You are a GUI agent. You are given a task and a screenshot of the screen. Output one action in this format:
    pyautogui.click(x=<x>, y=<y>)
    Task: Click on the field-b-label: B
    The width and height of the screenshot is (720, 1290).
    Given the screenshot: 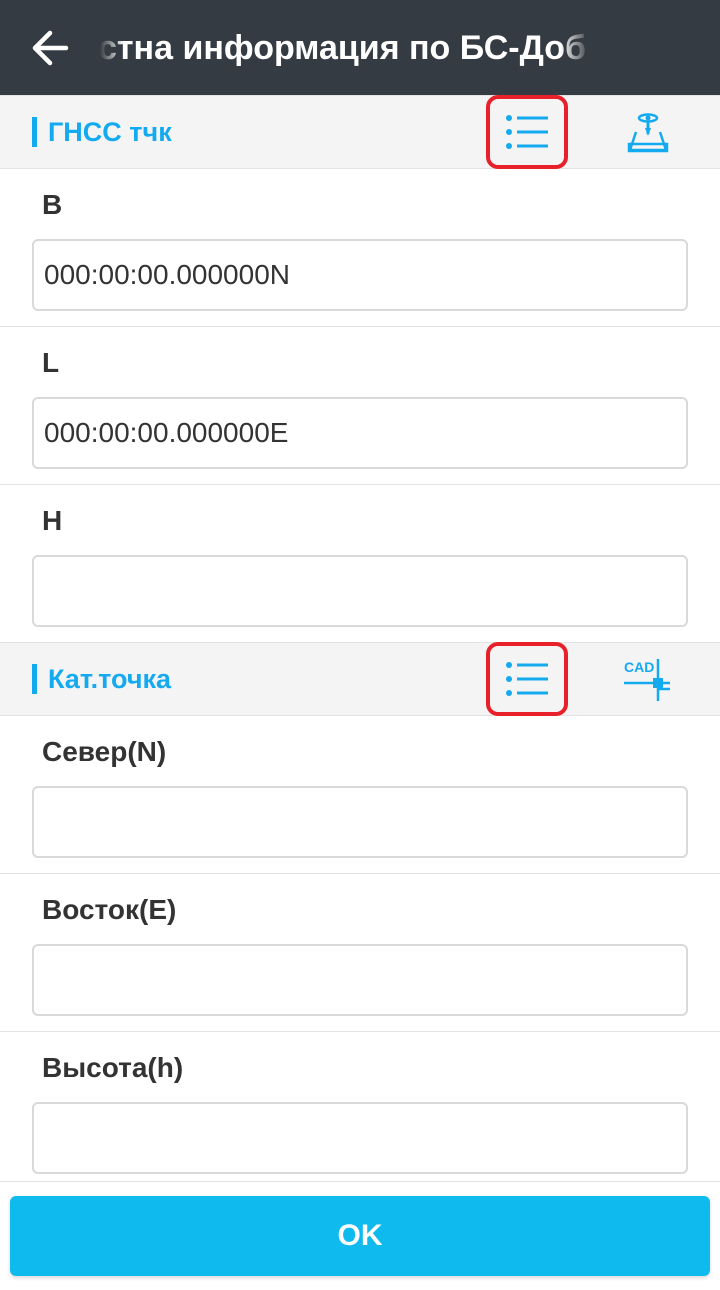 What is the action you would take?
    pyautogui.click(x=52, y=204)
    